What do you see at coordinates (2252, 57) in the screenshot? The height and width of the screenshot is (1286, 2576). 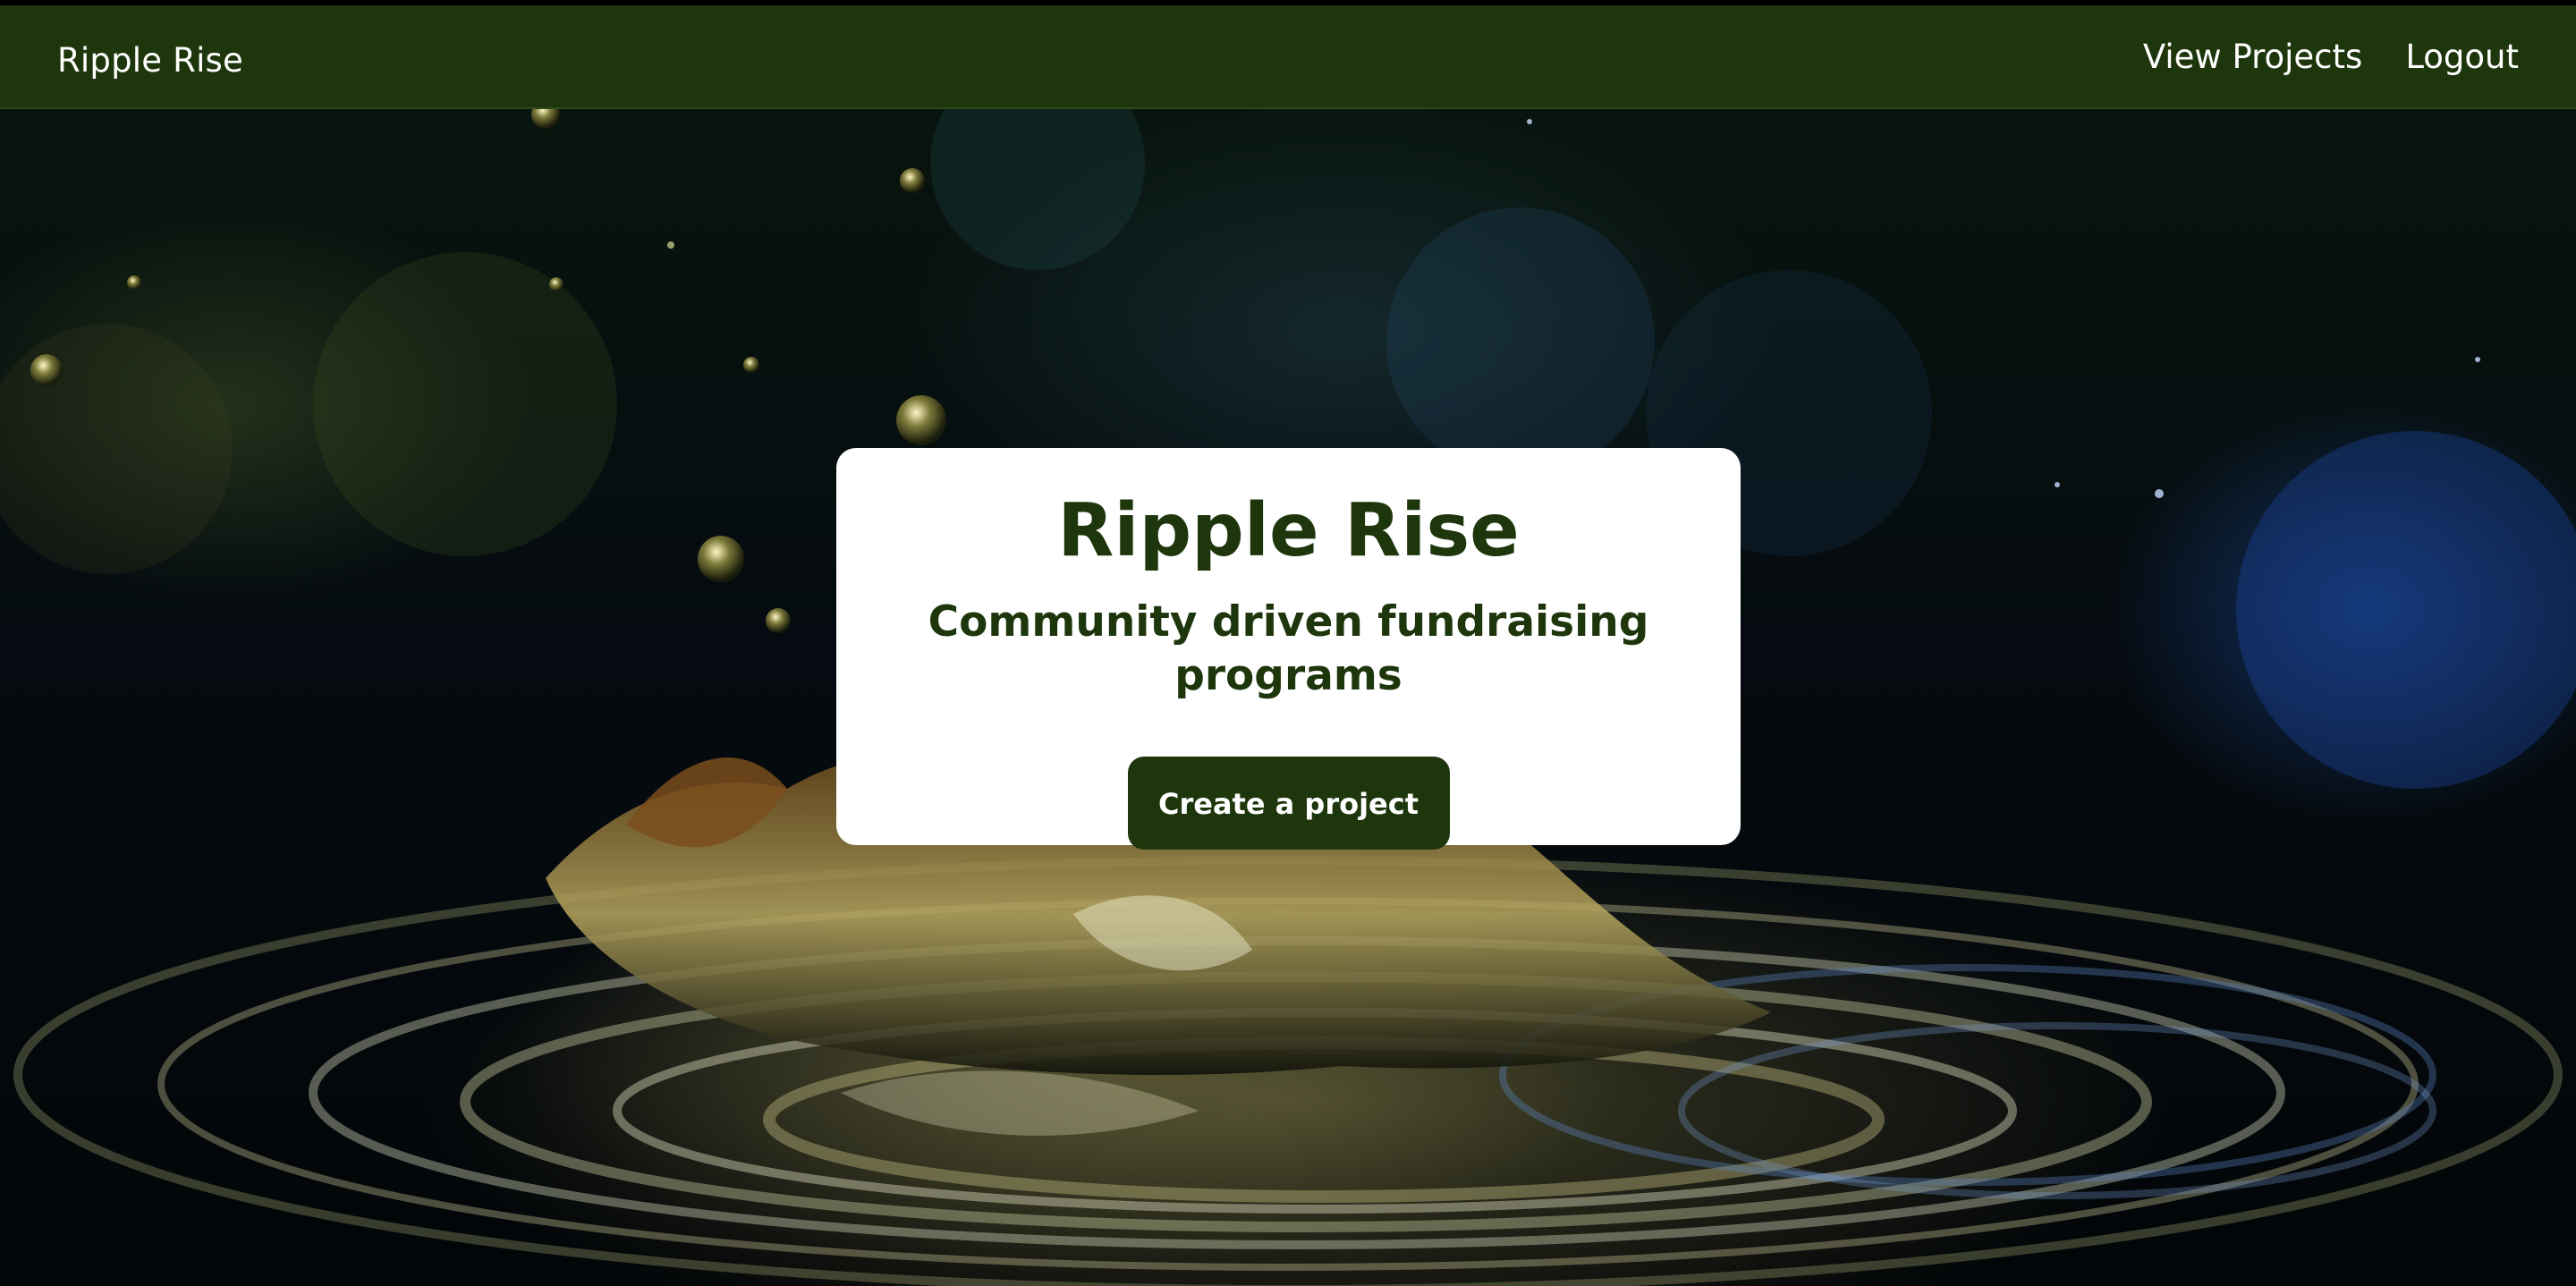 I see `view-projects-link: View Projects` at bounding box center [2252, 57].